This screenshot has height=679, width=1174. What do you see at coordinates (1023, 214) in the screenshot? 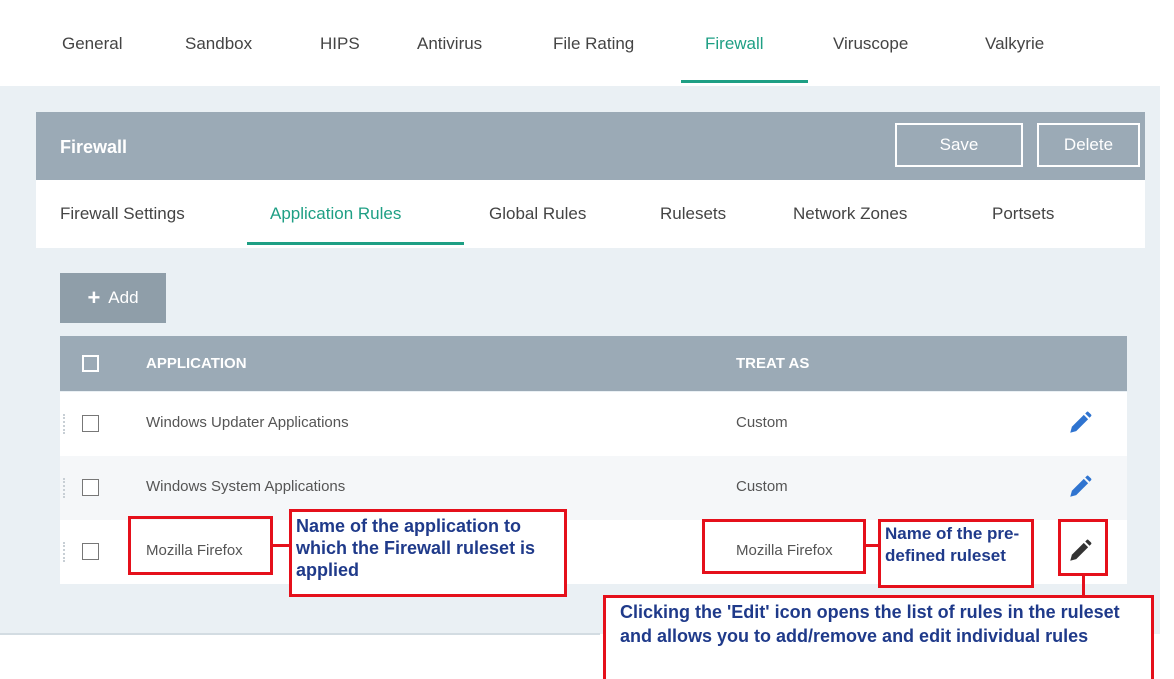
I see `tab-portsets: Portsets` at bounding box center [1023, 214].